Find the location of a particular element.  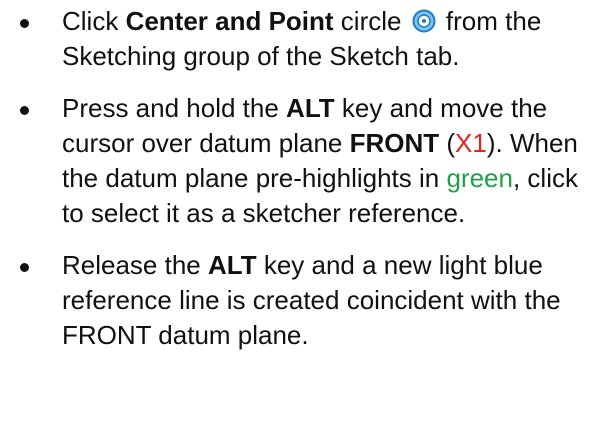

step-2-callout-label: X1 is located at coordinates (471, 143).